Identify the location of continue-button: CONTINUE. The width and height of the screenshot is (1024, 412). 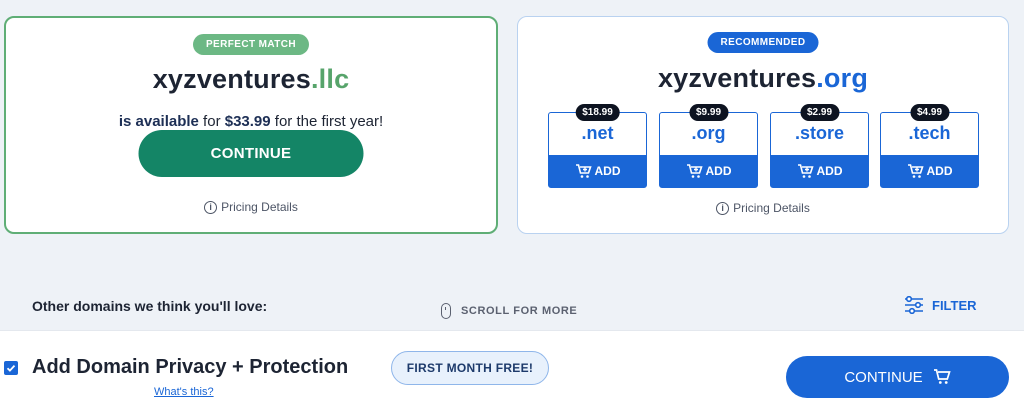
(251, 153).